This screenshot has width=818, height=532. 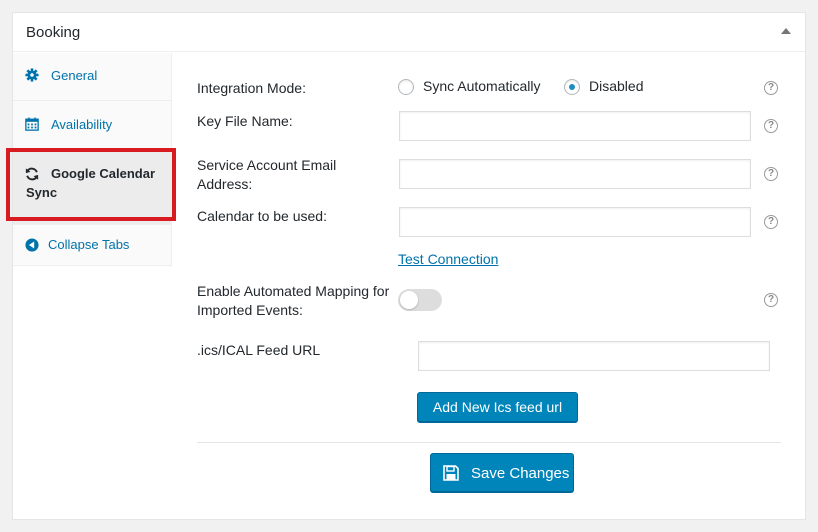 What do you see at coordinates (451, 473) in the screenshot?
I see `floppy-disk-icon` at bounding box center [451, 473].